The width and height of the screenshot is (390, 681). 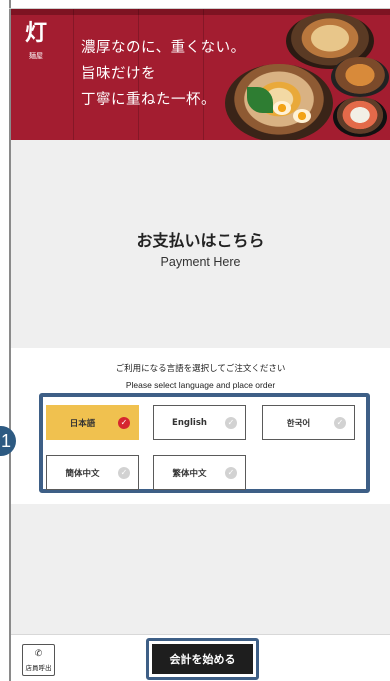 I want to click on language-option-english: English ✓, so click(x=199, y=422).